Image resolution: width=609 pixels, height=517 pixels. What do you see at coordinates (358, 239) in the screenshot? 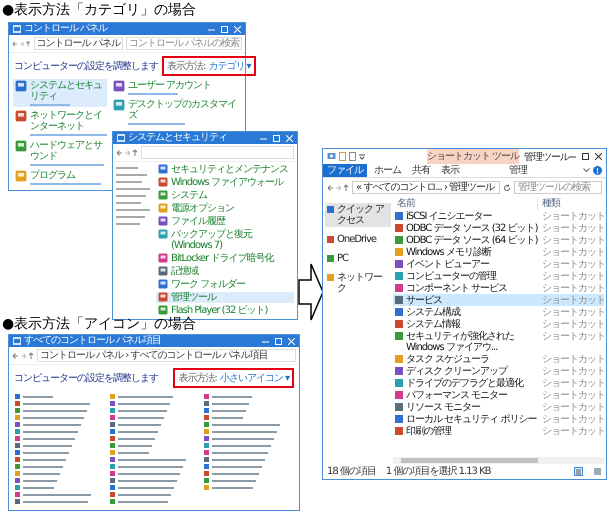
I see `nav-item: OneDrive` at bounding box center [358, 239].